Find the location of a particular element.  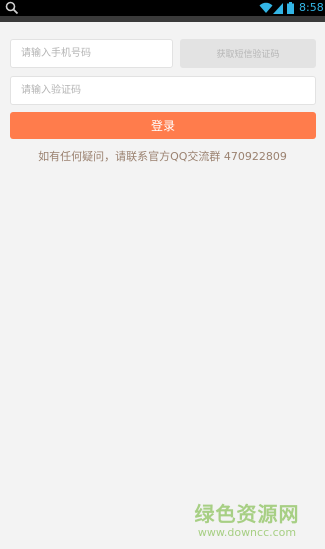

signal-icon is located at coordinates (278, 8).